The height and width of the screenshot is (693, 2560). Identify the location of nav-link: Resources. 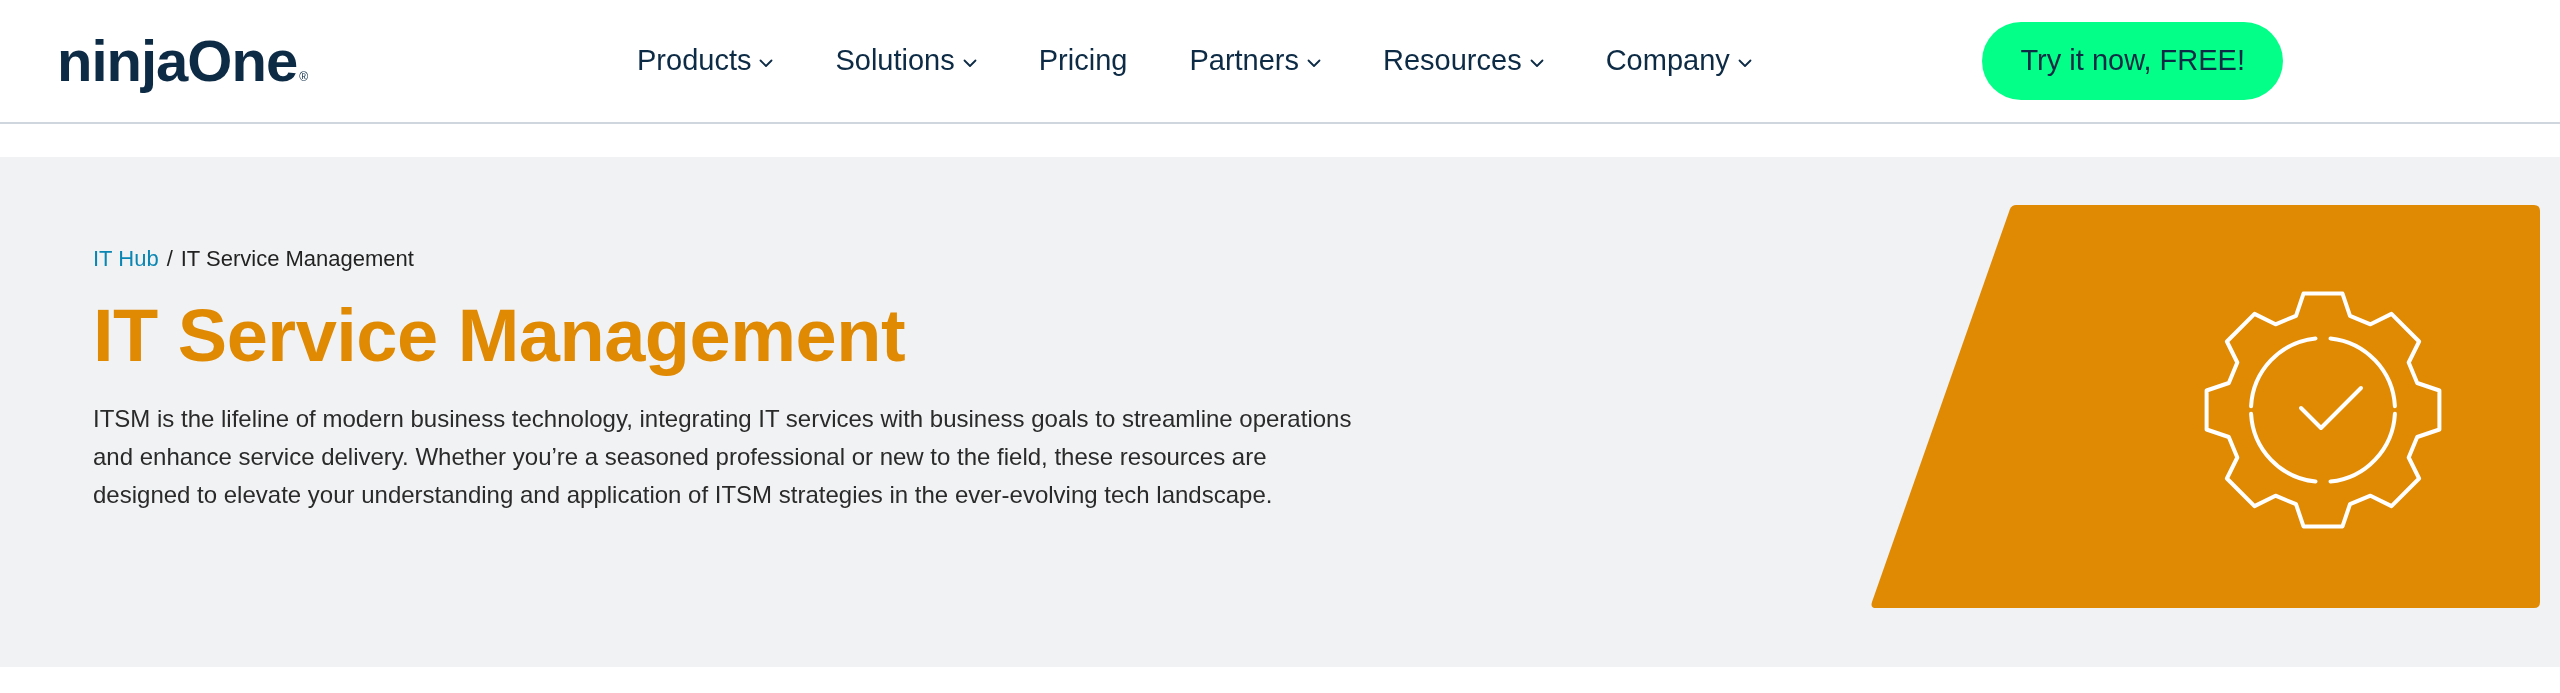
(1463, 61).